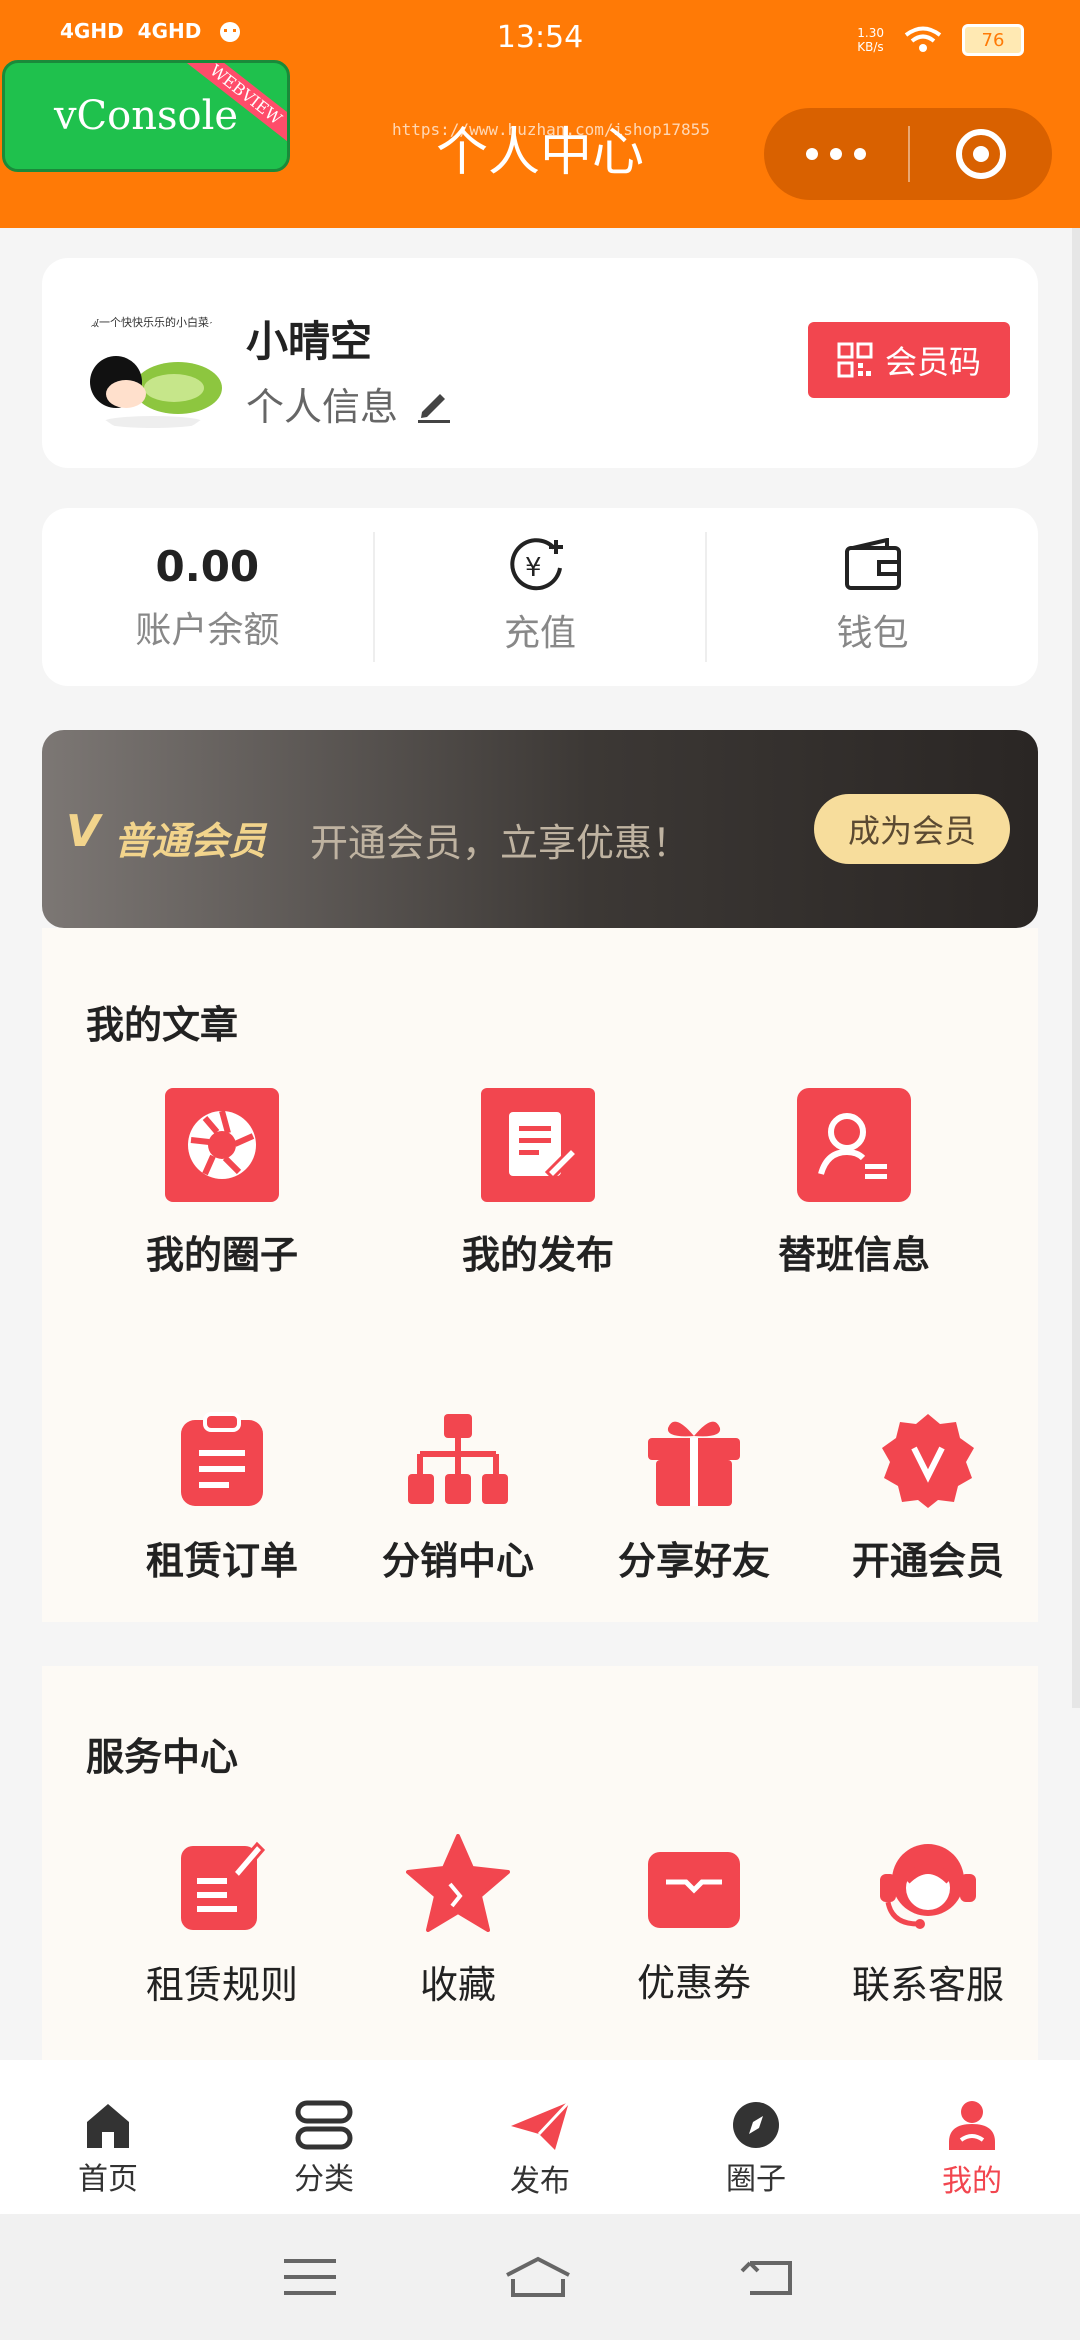 This screenshot has width=1080, height=2340. I want to click on headset-agent-icon, so click(928, 1886).